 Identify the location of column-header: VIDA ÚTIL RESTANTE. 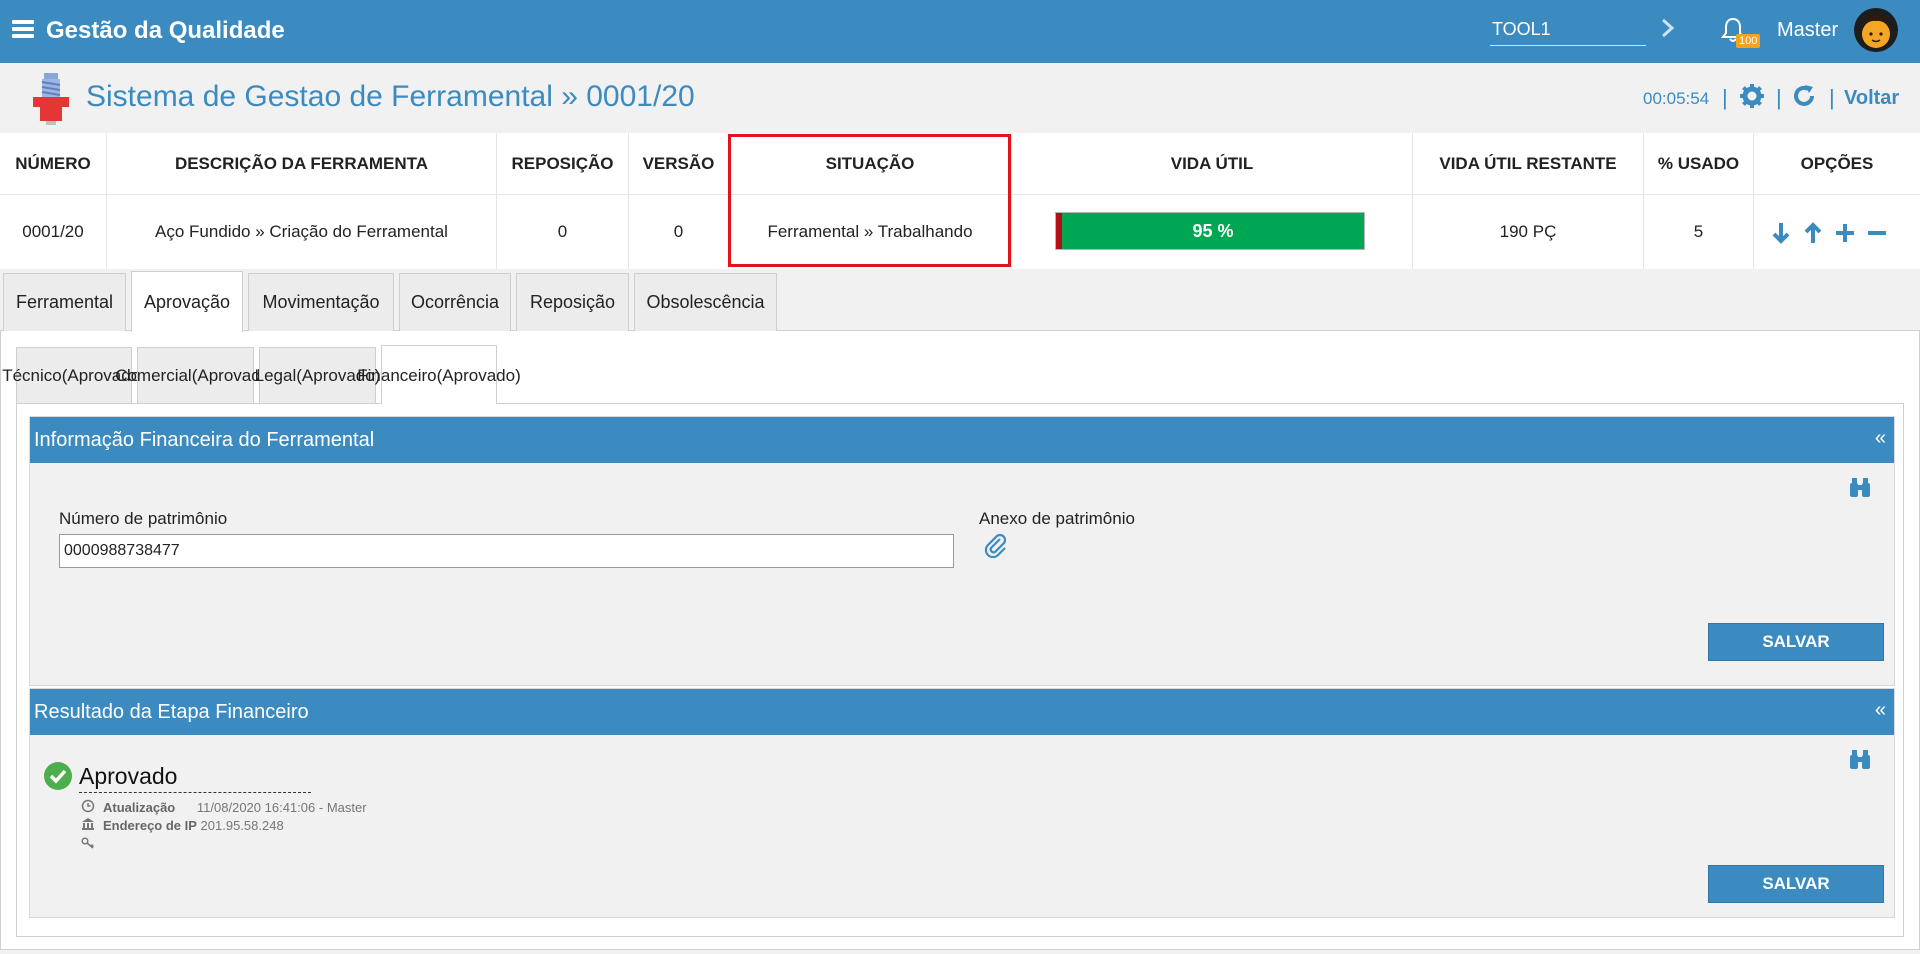
(1528, 164).